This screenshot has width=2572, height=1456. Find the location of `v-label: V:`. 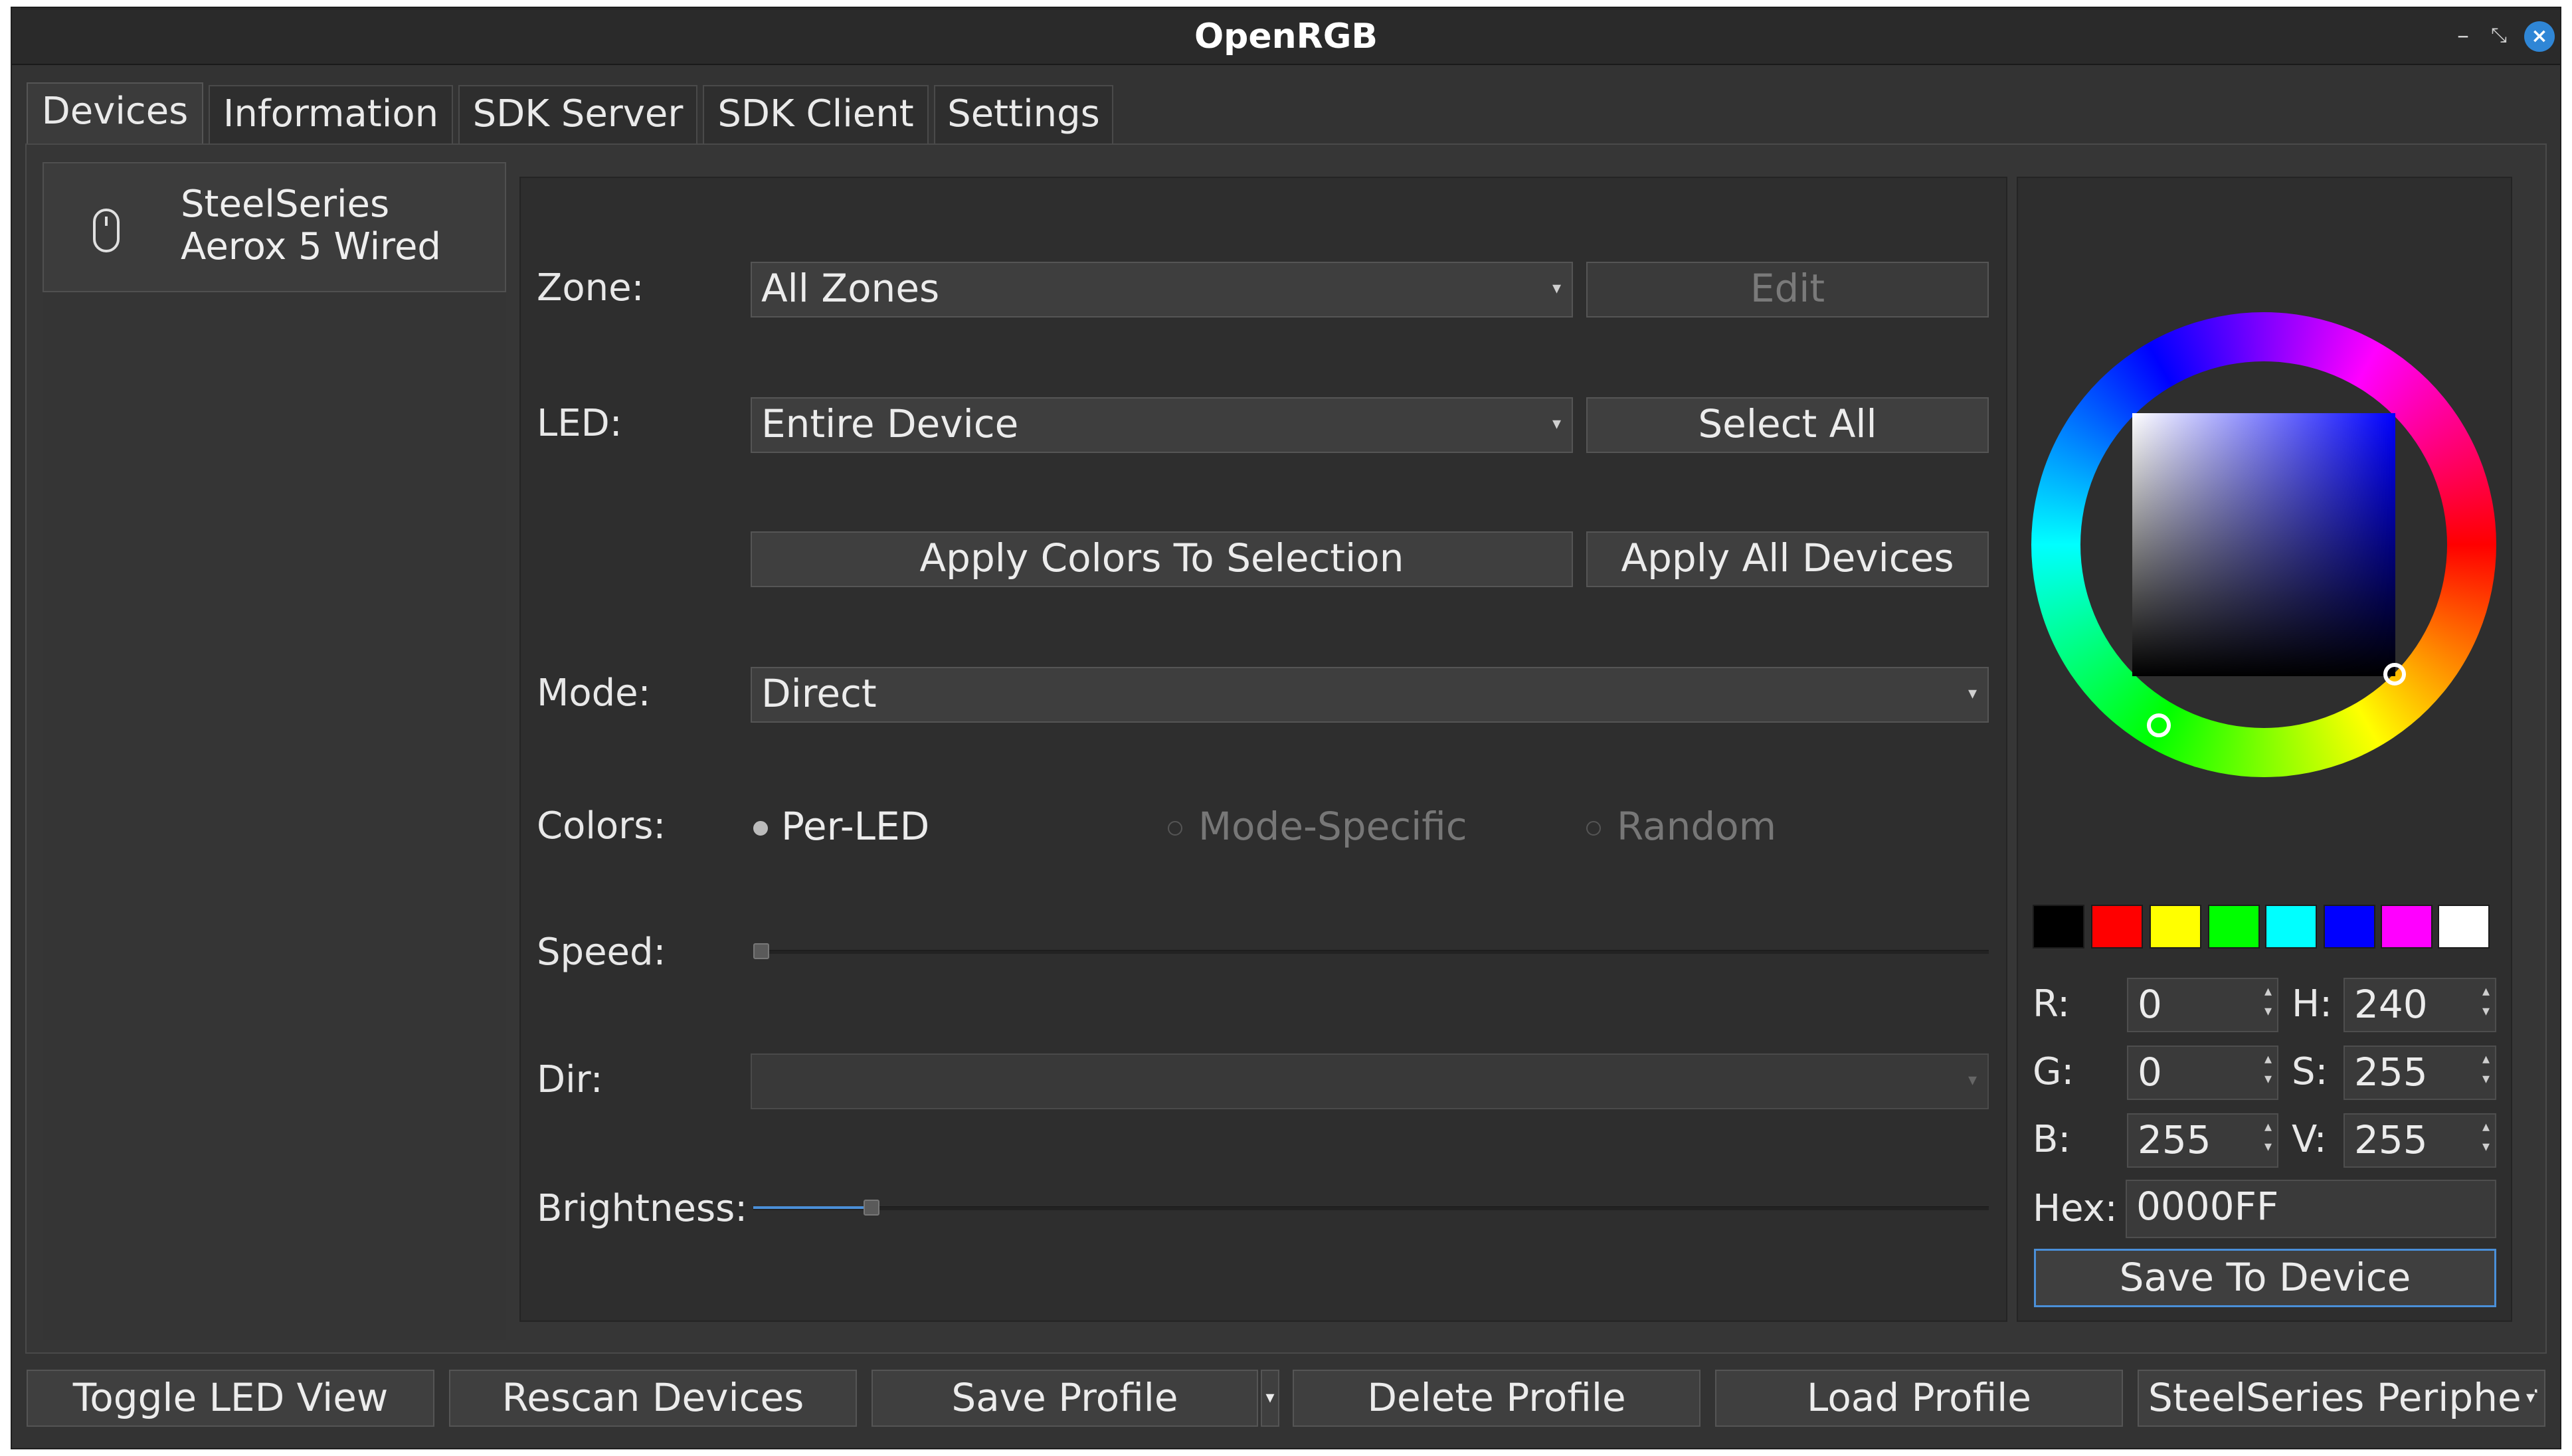

v-label: V: is located at coordinates (2310, 1139).